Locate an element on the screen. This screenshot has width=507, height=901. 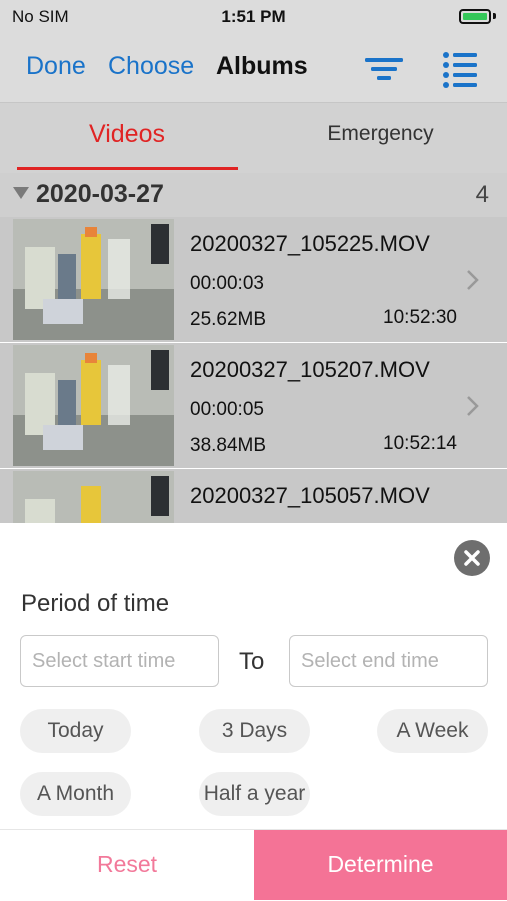
video-size: 38.84MB is located at coordinates (228, 445).